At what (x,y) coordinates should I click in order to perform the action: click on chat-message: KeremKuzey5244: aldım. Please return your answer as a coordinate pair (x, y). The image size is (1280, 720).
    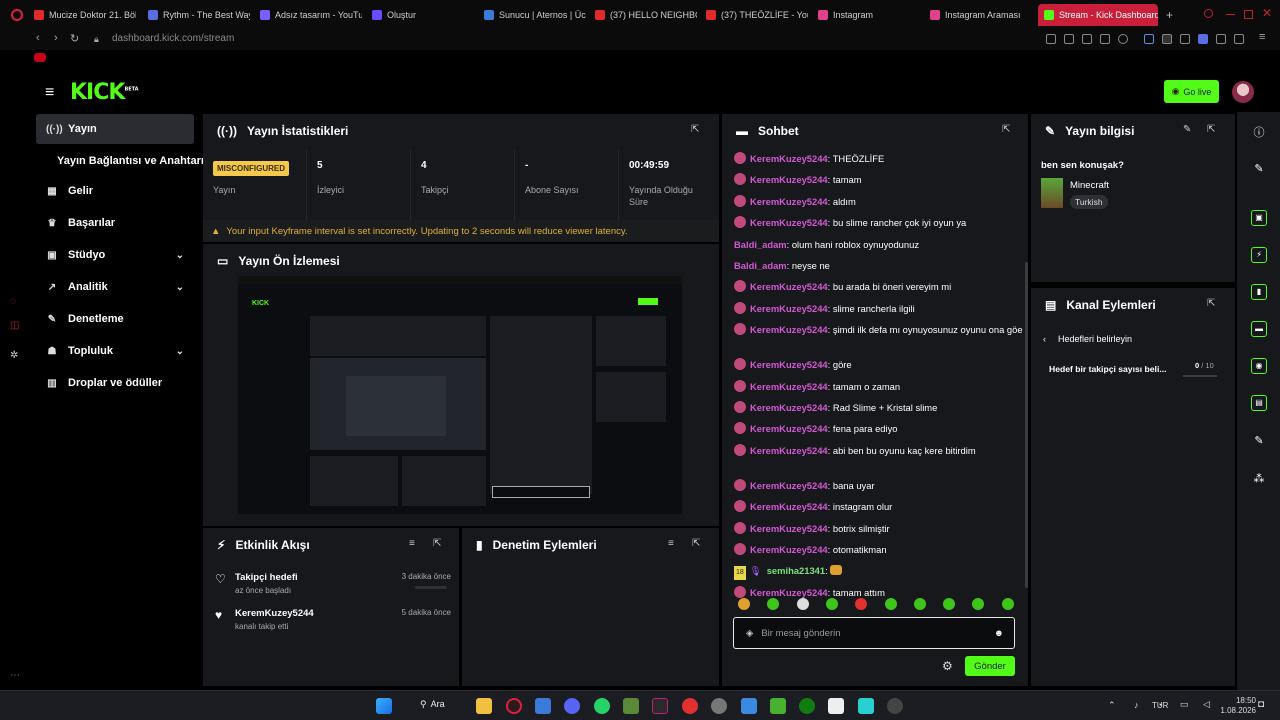
    Looking at the image, I should click on (879, 201).